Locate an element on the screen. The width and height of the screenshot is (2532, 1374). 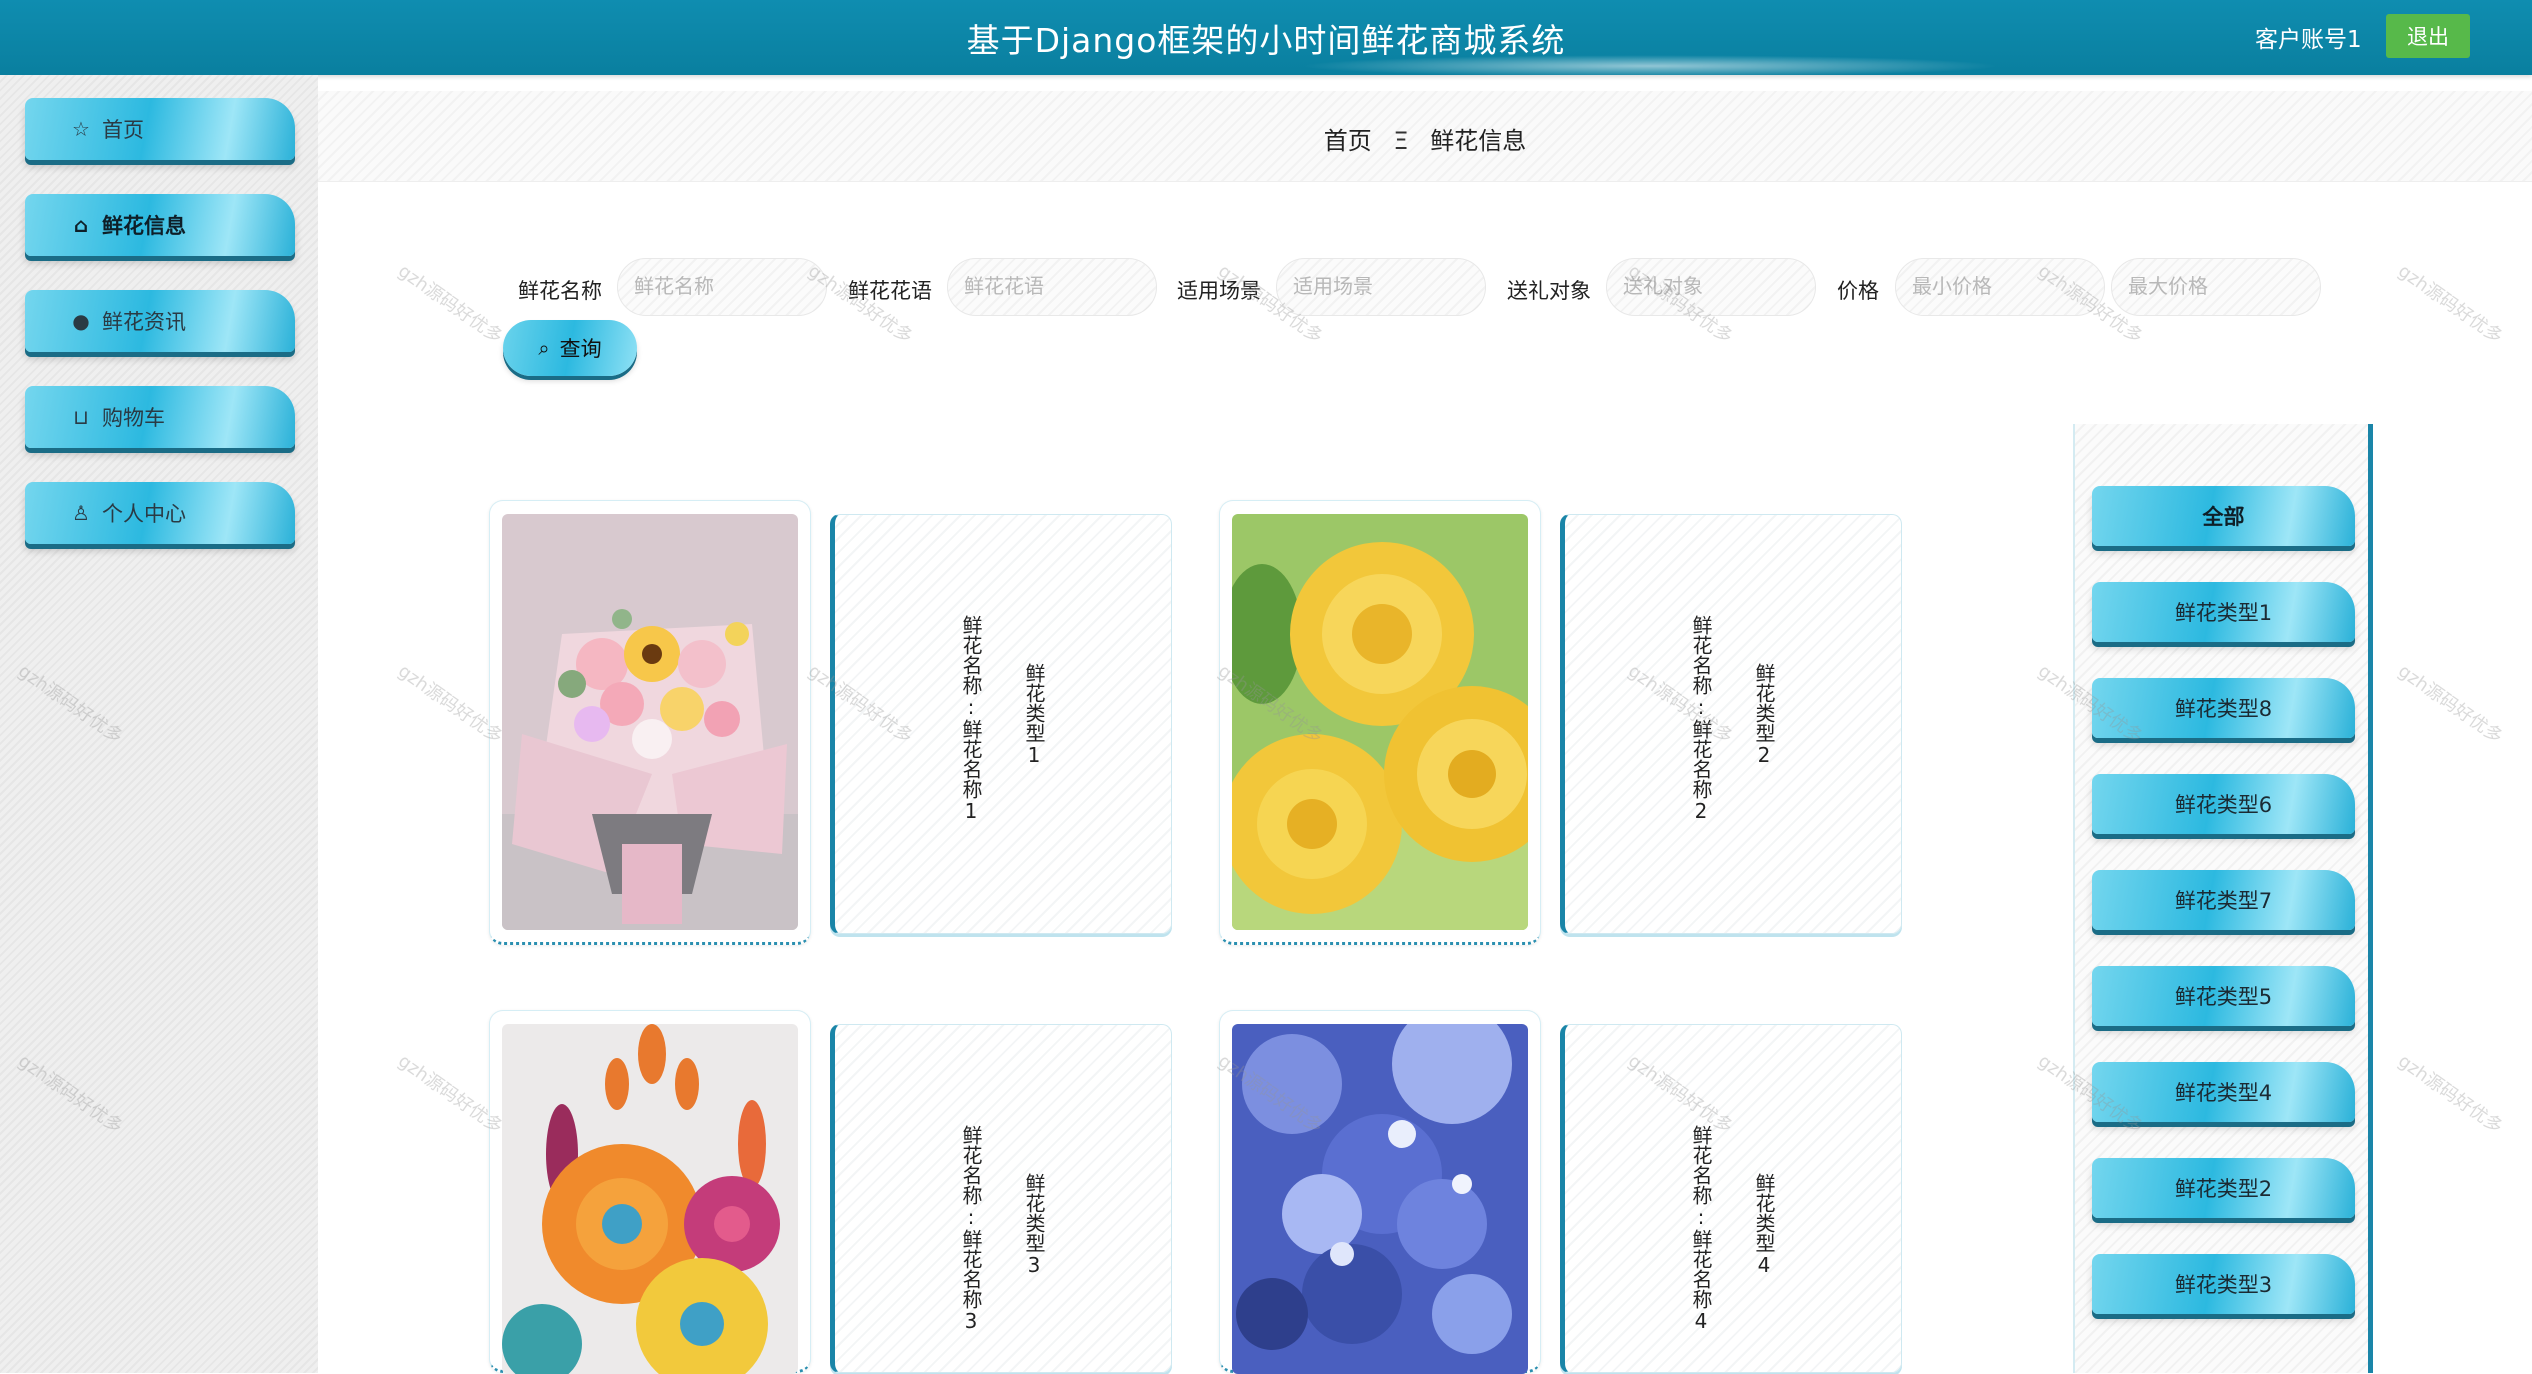
search-label-name: 鲜花名称 is located at coordinates (560, 291).